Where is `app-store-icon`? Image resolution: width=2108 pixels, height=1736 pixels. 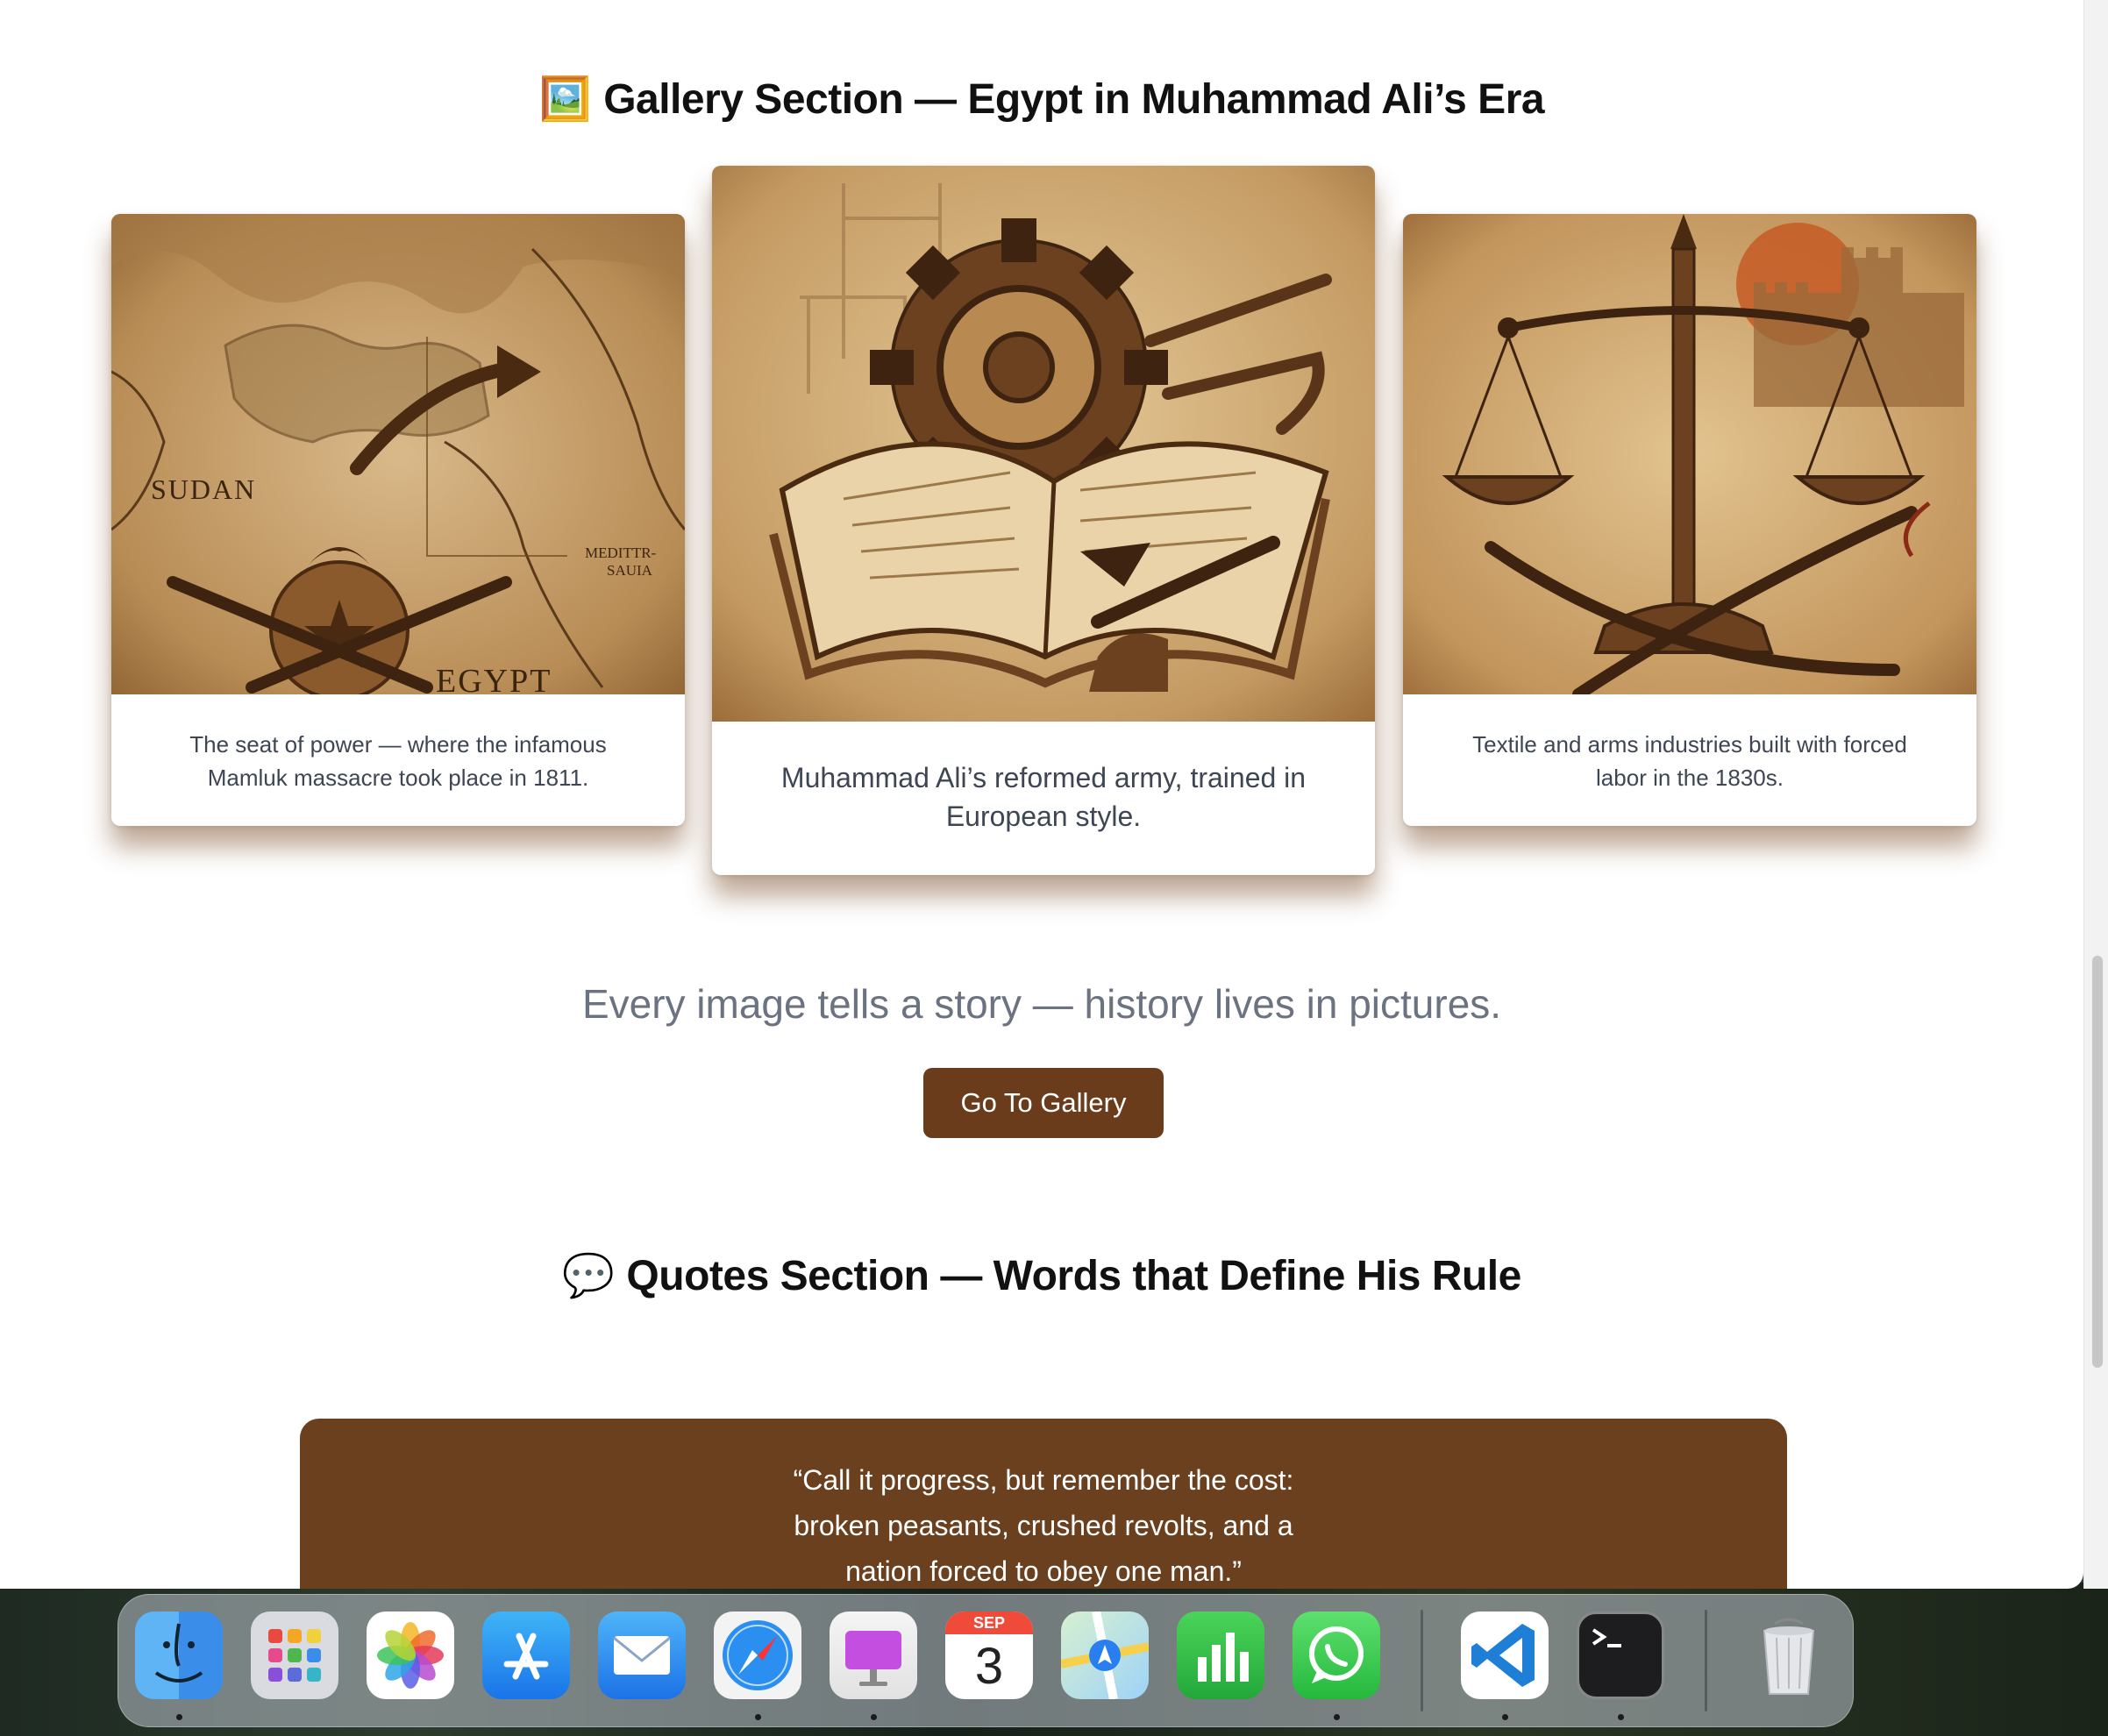 app-store-icon is located at coordinates (526, 1655).